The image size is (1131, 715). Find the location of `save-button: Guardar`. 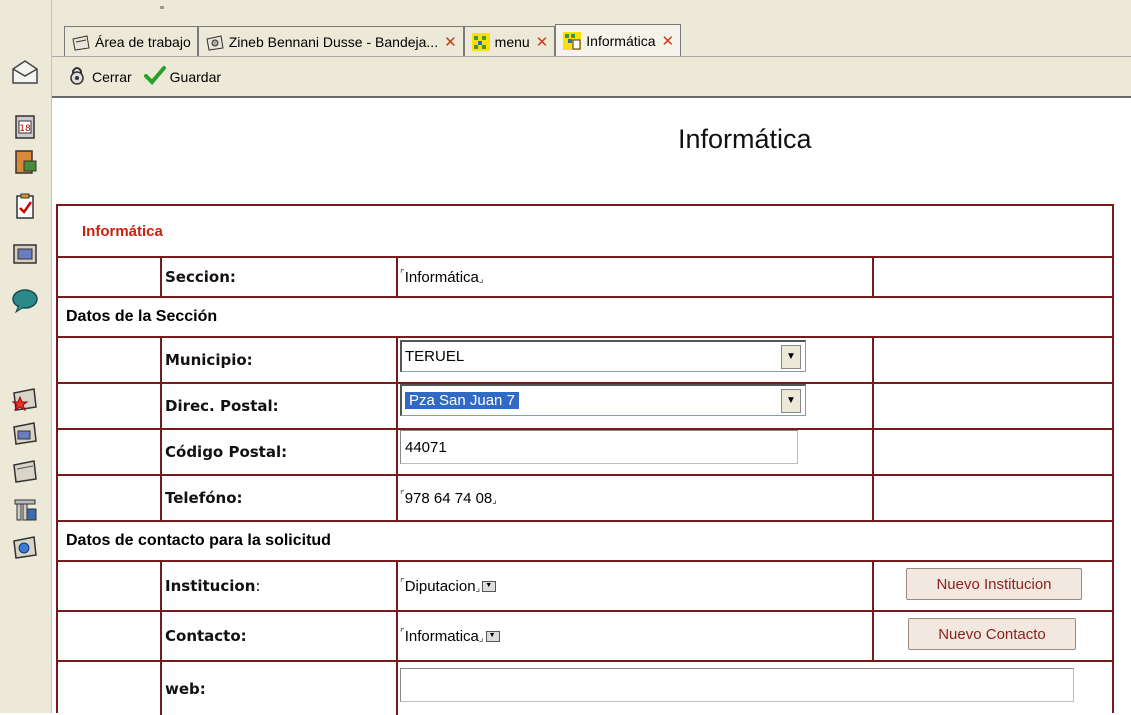

save-button: Guardar is located at coordinates (182, 76).